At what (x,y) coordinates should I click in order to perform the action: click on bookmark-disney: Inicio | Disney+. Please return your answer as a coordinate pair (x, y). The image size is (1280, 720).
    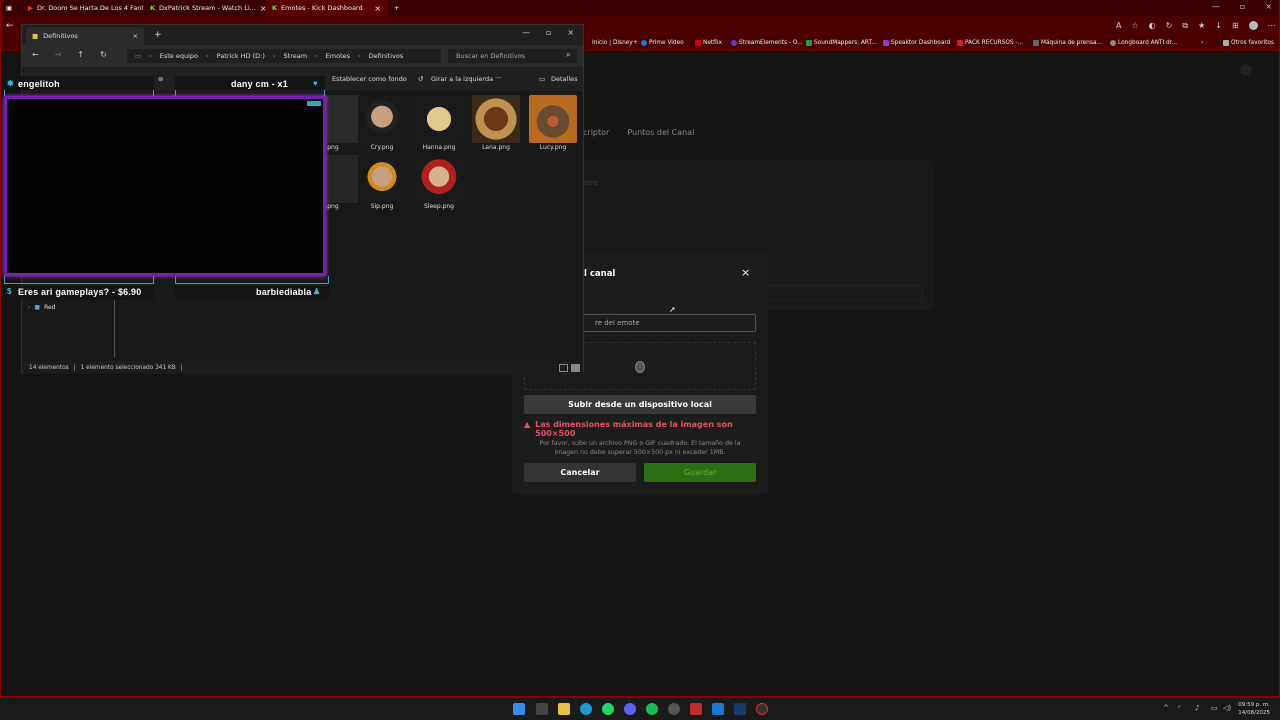
    Looking at the image, I should click on (615, 43).